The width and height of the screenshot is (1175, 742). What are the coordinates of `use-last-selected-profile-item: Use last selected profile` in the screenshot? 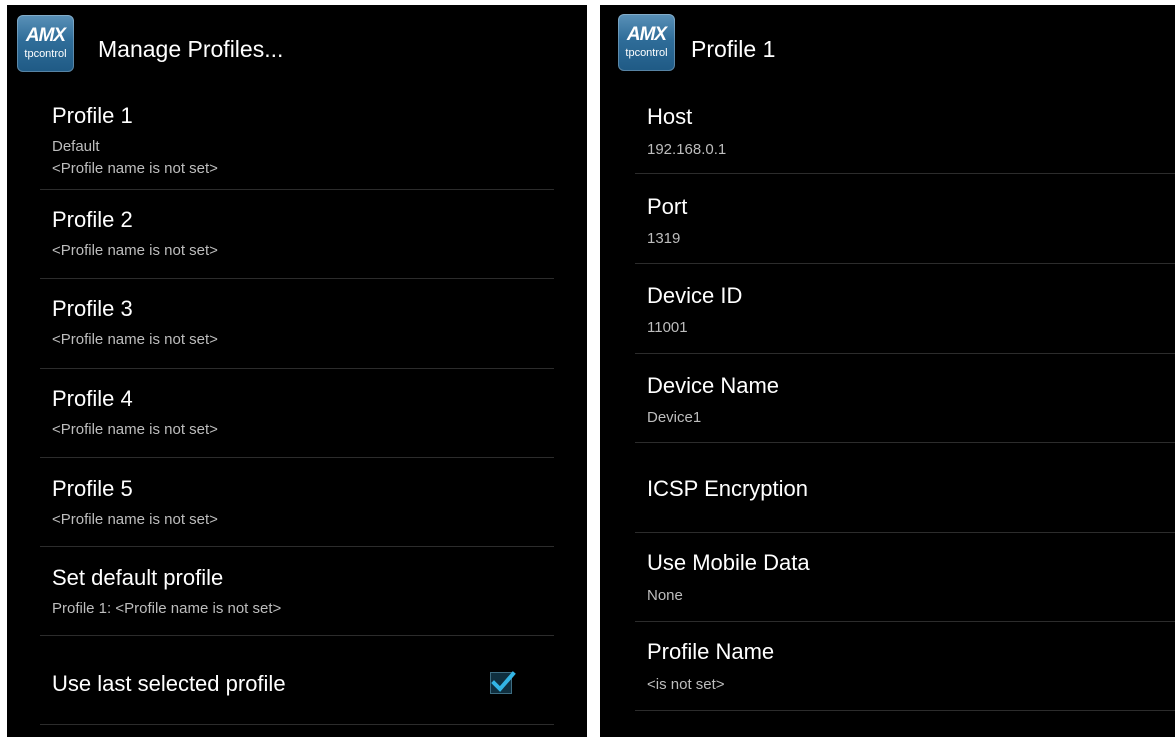 It's located at (297, 680).